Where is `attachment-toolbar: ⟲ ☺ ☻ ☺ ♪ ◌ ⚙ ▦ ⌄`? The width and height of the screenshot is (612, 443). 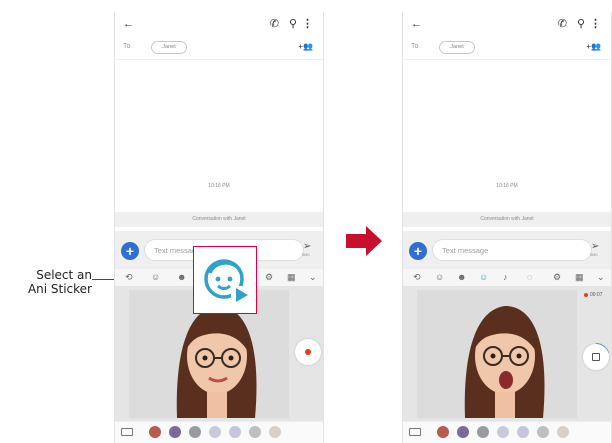 attachment-toolbar: ⟲ ☺ ☻ ☺ ♪ ◌ ⚙ ▦ ⌄ is located at coordinates (507, 277).